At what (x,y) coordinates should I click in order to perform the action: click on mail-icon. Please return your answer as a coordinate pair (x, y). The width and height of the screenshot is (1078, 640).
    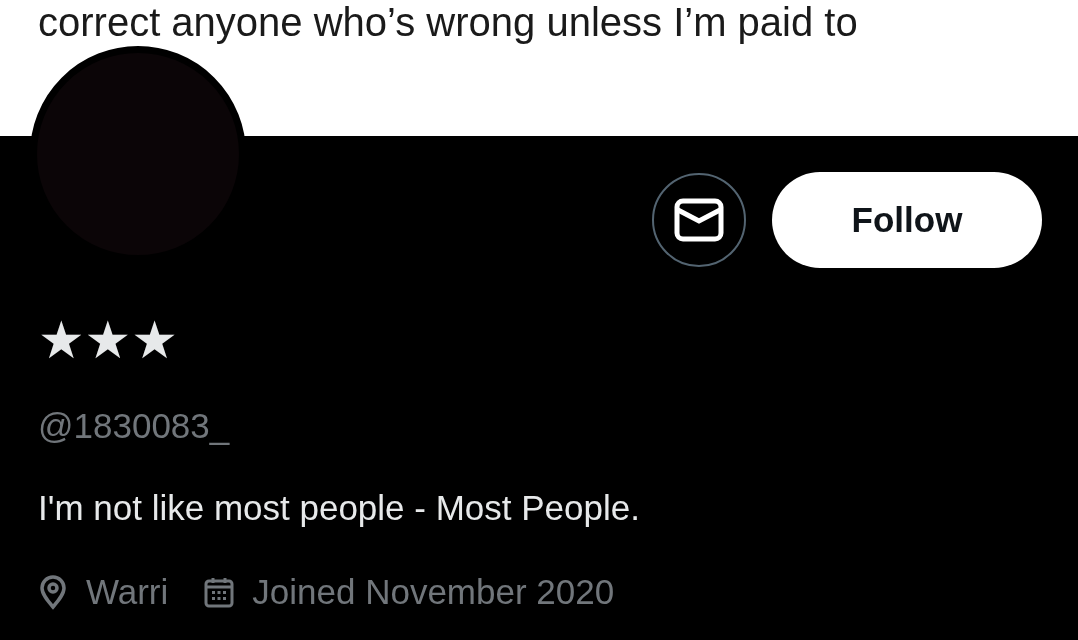
    Looking at the image, I should click on (699, 220).